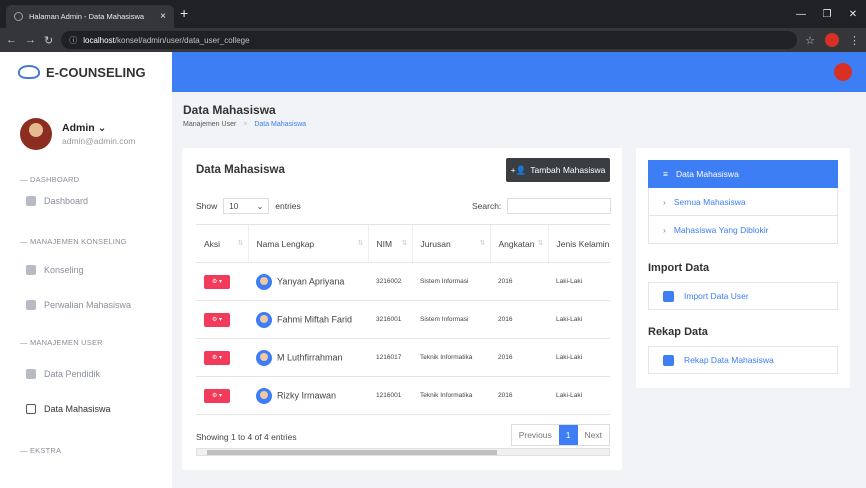 This screenshot has height=488, width=866. I want to click on sidebar-item-label: Perwalian Mahasiswa, so click(88, 305).